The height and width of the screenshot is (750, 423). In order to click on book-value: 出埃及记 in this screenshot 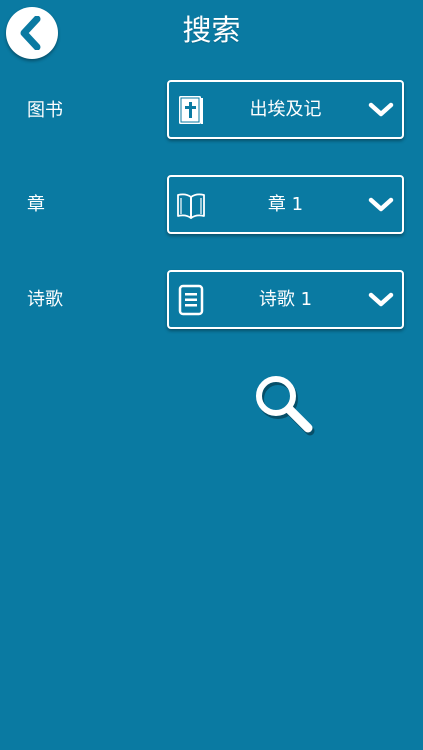, I will do `click(285, 109)`.